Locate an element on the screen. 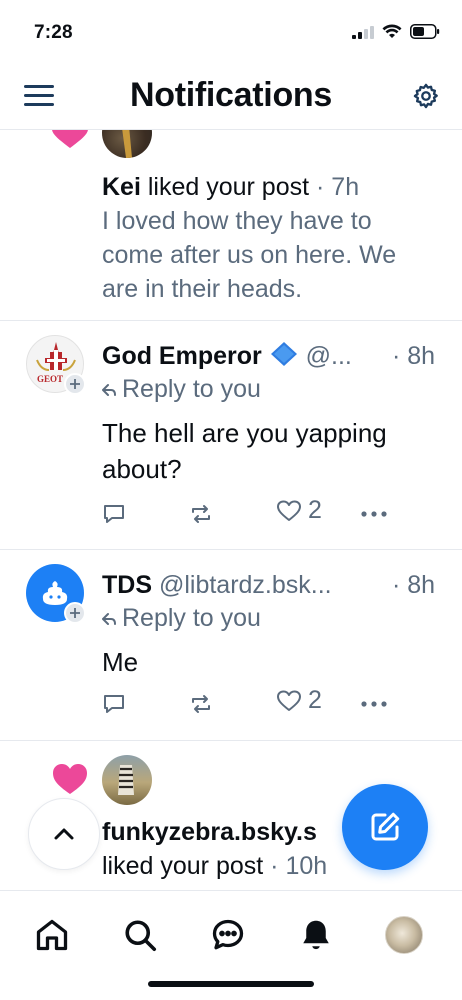  post-body-line: The hell are you yapping is located at coordinates (244, 433).